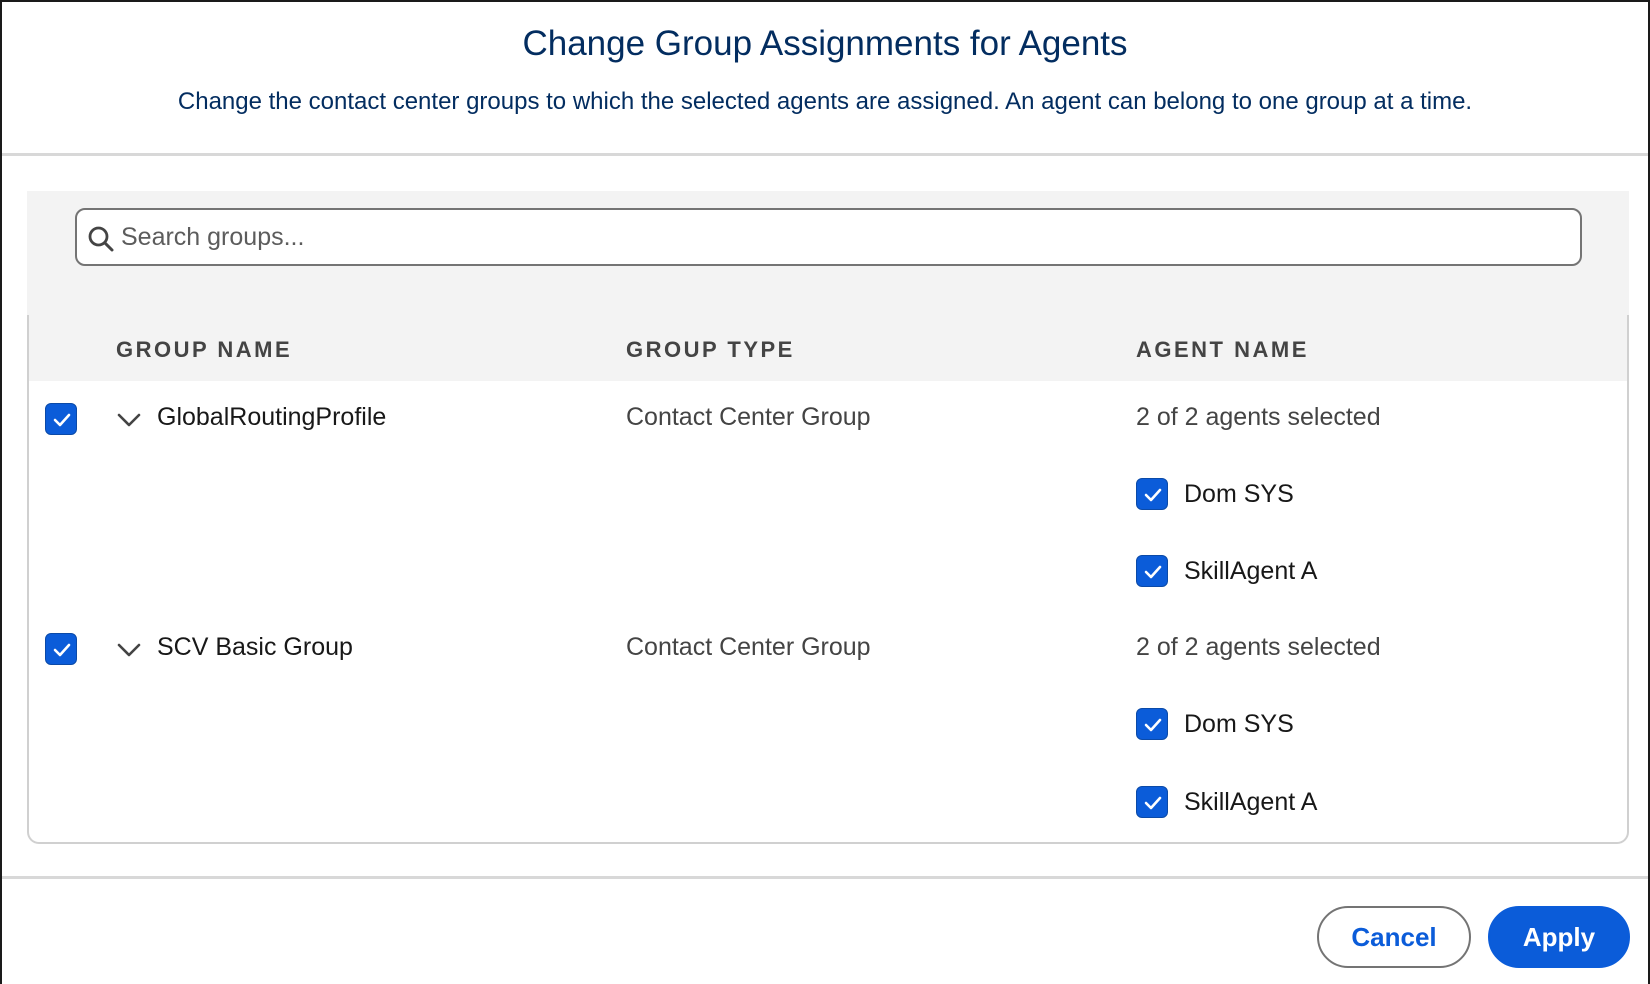 The width and height of the screenshot is (1650, 984). I want to click on search-area, so click(828, 253).